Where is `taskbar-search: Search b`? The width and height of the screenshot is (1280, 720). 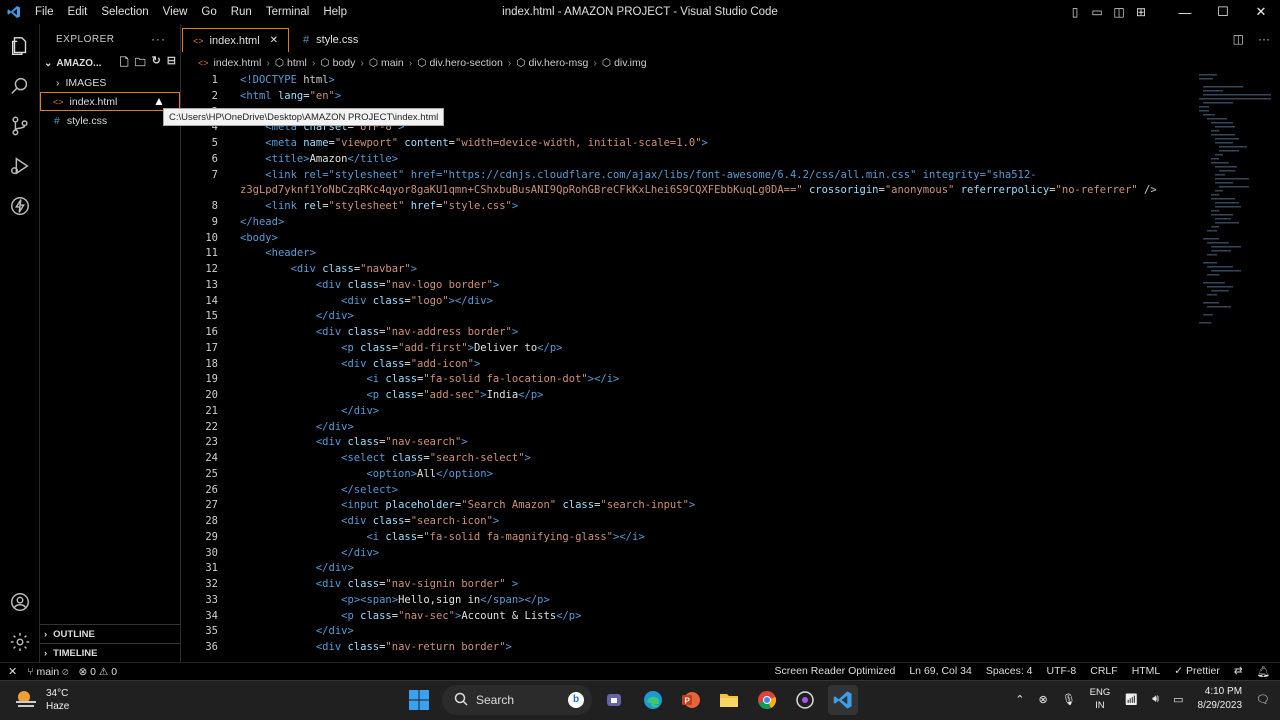 taskbar-search: Search b is located at coordinates (517, 700).